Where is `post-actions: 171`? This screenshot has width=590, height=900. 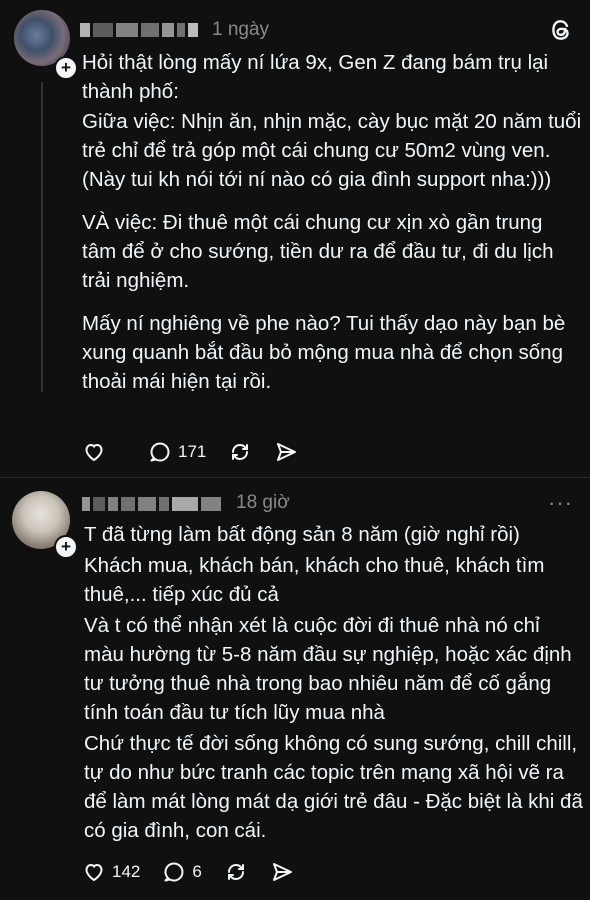
post-actions: 171 is located at coordinates (201, 452).